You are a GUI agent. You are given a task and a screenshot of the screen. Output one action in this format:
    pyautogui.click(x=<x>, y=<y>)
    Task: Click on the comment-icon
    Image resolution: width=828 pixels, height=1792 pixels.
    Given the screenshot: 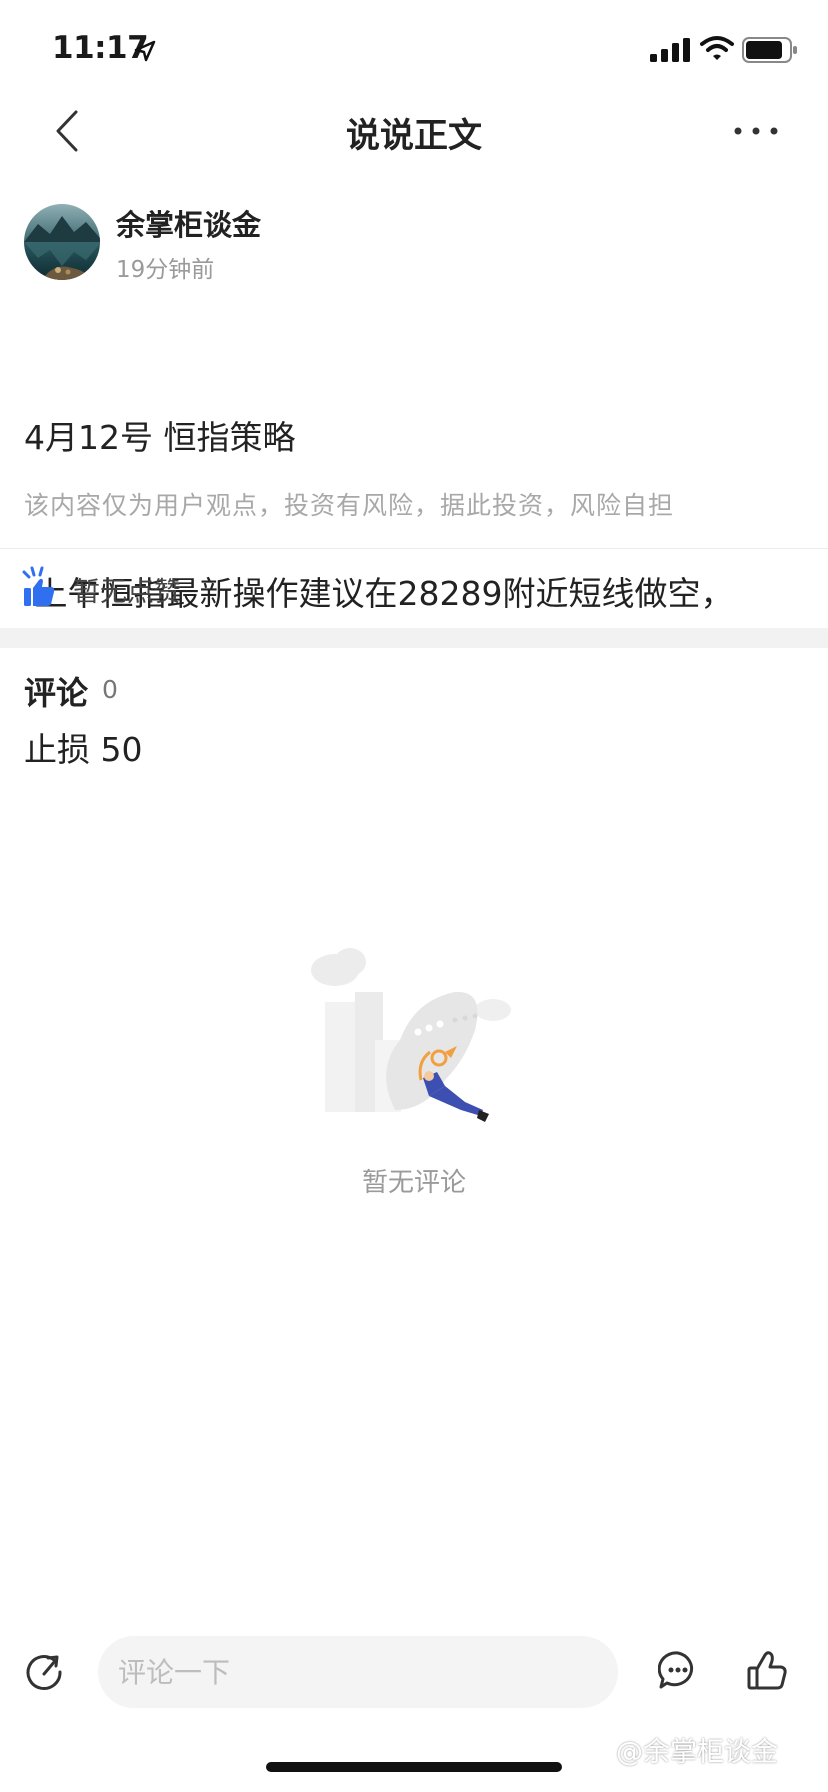 What is the action you would take?
    pyautogui.click(x=678, y=1670)
    